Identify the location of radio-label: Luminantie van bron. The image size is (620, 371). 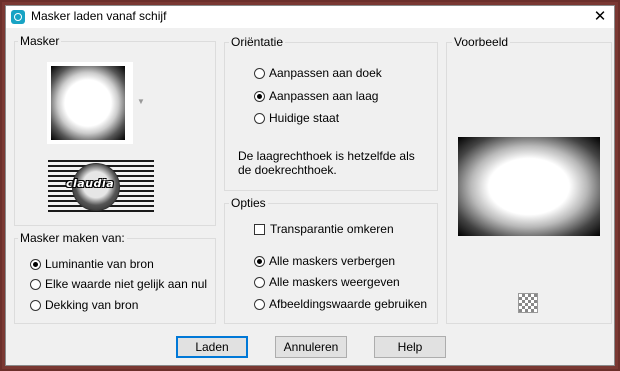
(99, 264).